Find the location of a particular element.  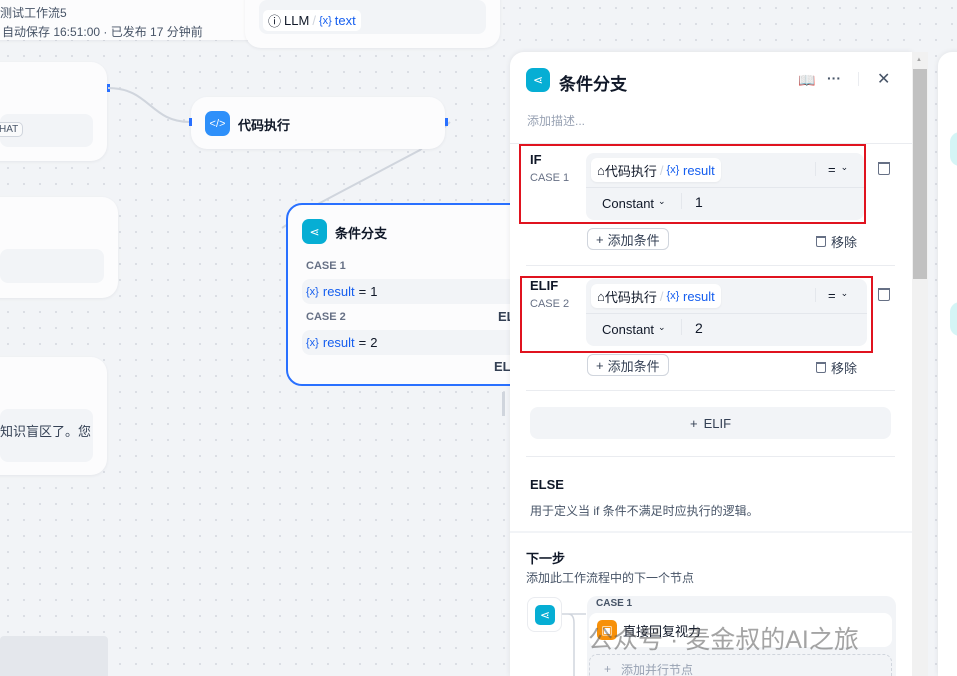

add-parallel-node-button: + 添加并行节点 is located at coordinates (740, 665).